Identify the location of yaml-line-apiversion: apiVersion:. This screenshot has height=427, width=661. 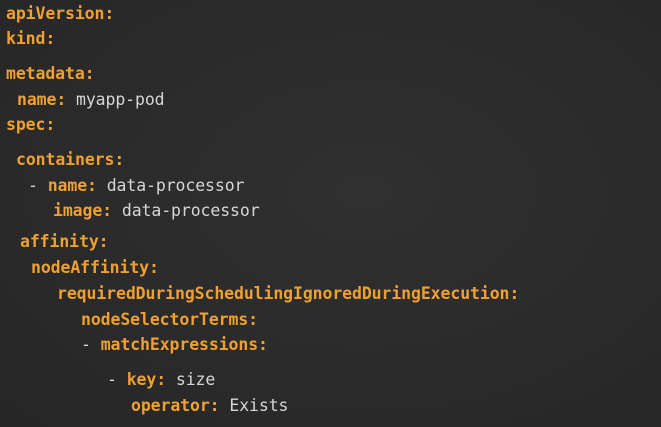
(60, 14).